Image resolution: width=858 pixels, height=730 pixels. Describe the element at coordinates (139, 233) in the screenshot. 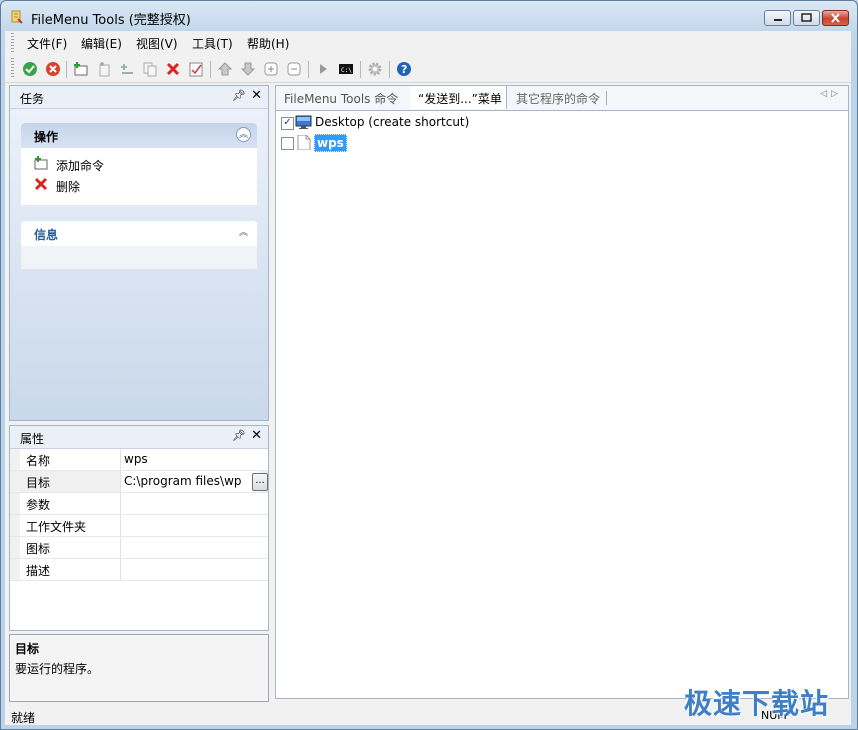

I see `info-panel-header: 信息 ︽` at that location.